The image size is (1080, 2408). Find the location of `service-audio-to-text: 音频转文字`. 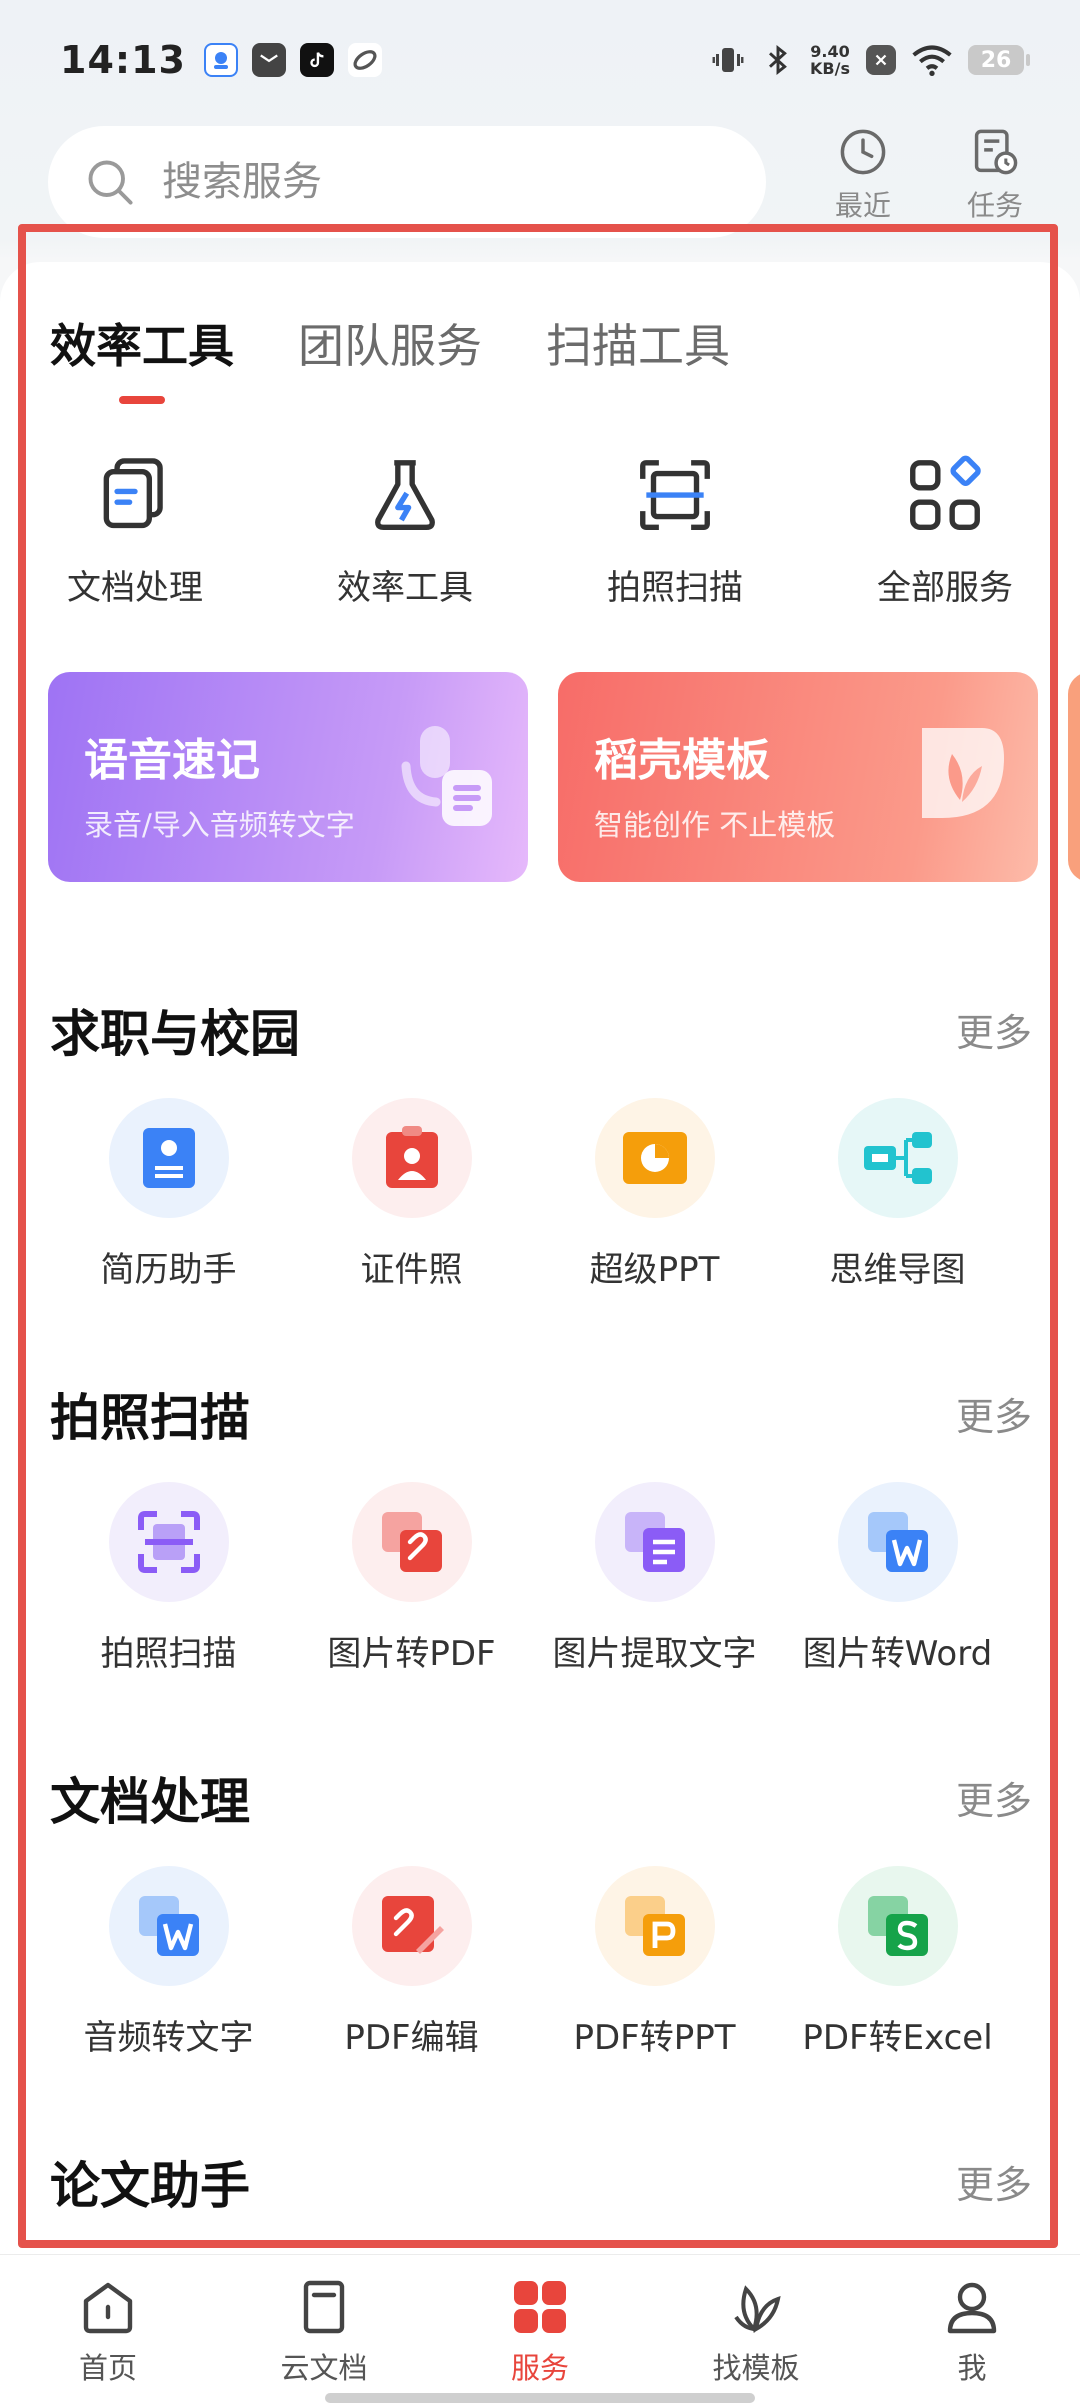

service-audio-to-text: 音频转文字 is located at coordinates (168, 1962).